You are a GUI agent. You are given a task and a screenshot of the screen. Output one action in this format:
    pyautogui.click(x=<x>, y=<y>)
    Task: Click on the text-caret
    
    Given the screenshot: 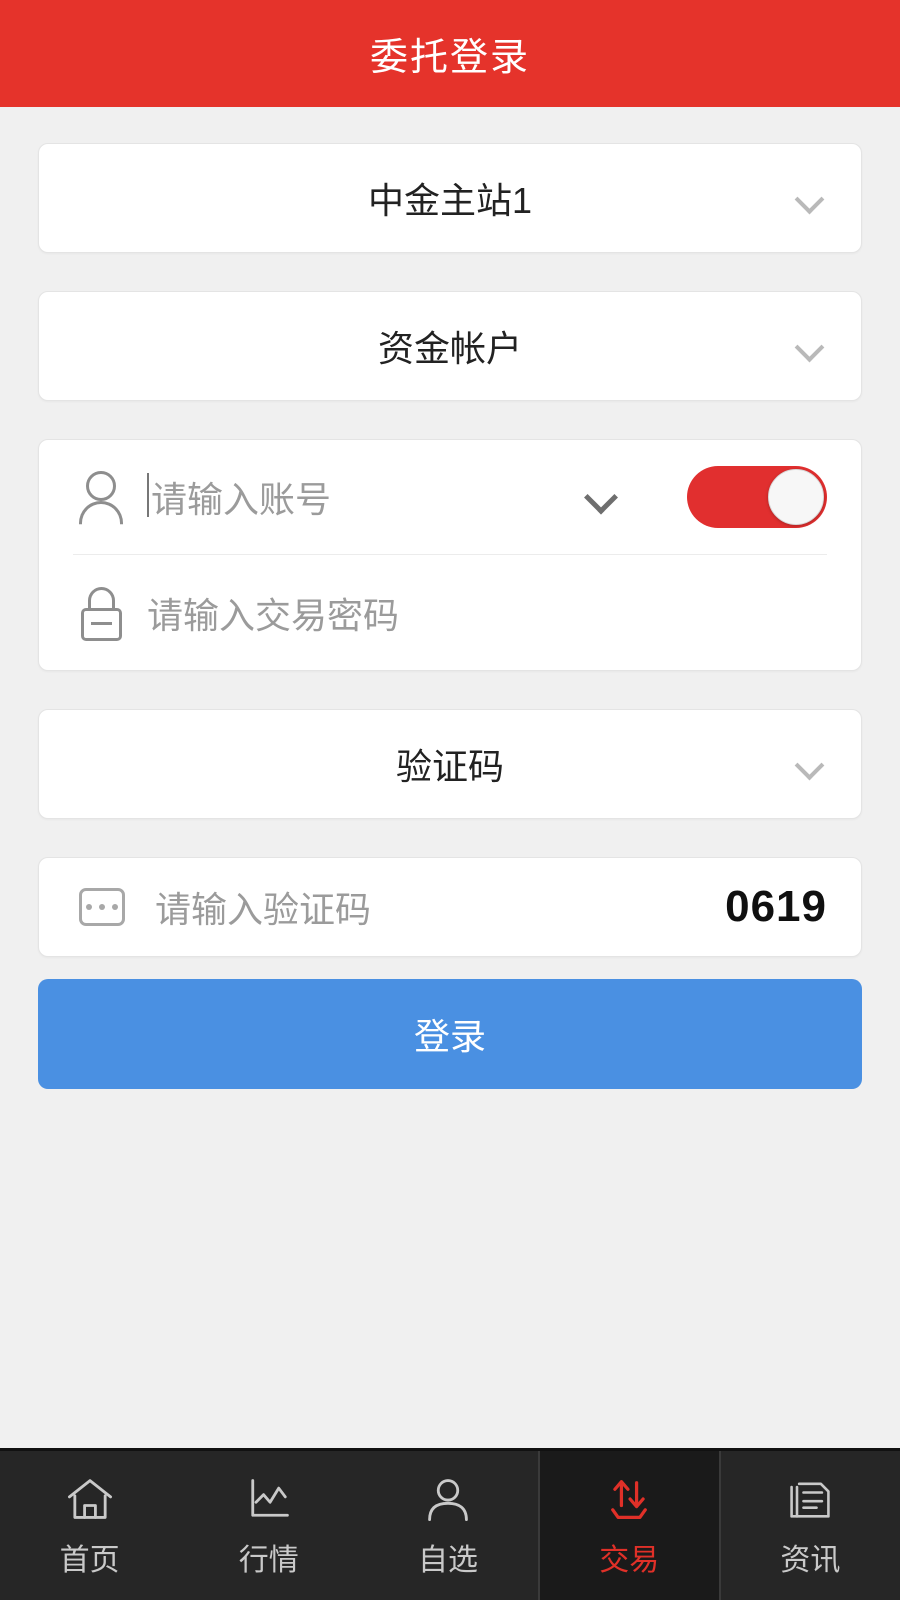 What is the action you would take?
    pyautogui.click(x=148, y=495)
    